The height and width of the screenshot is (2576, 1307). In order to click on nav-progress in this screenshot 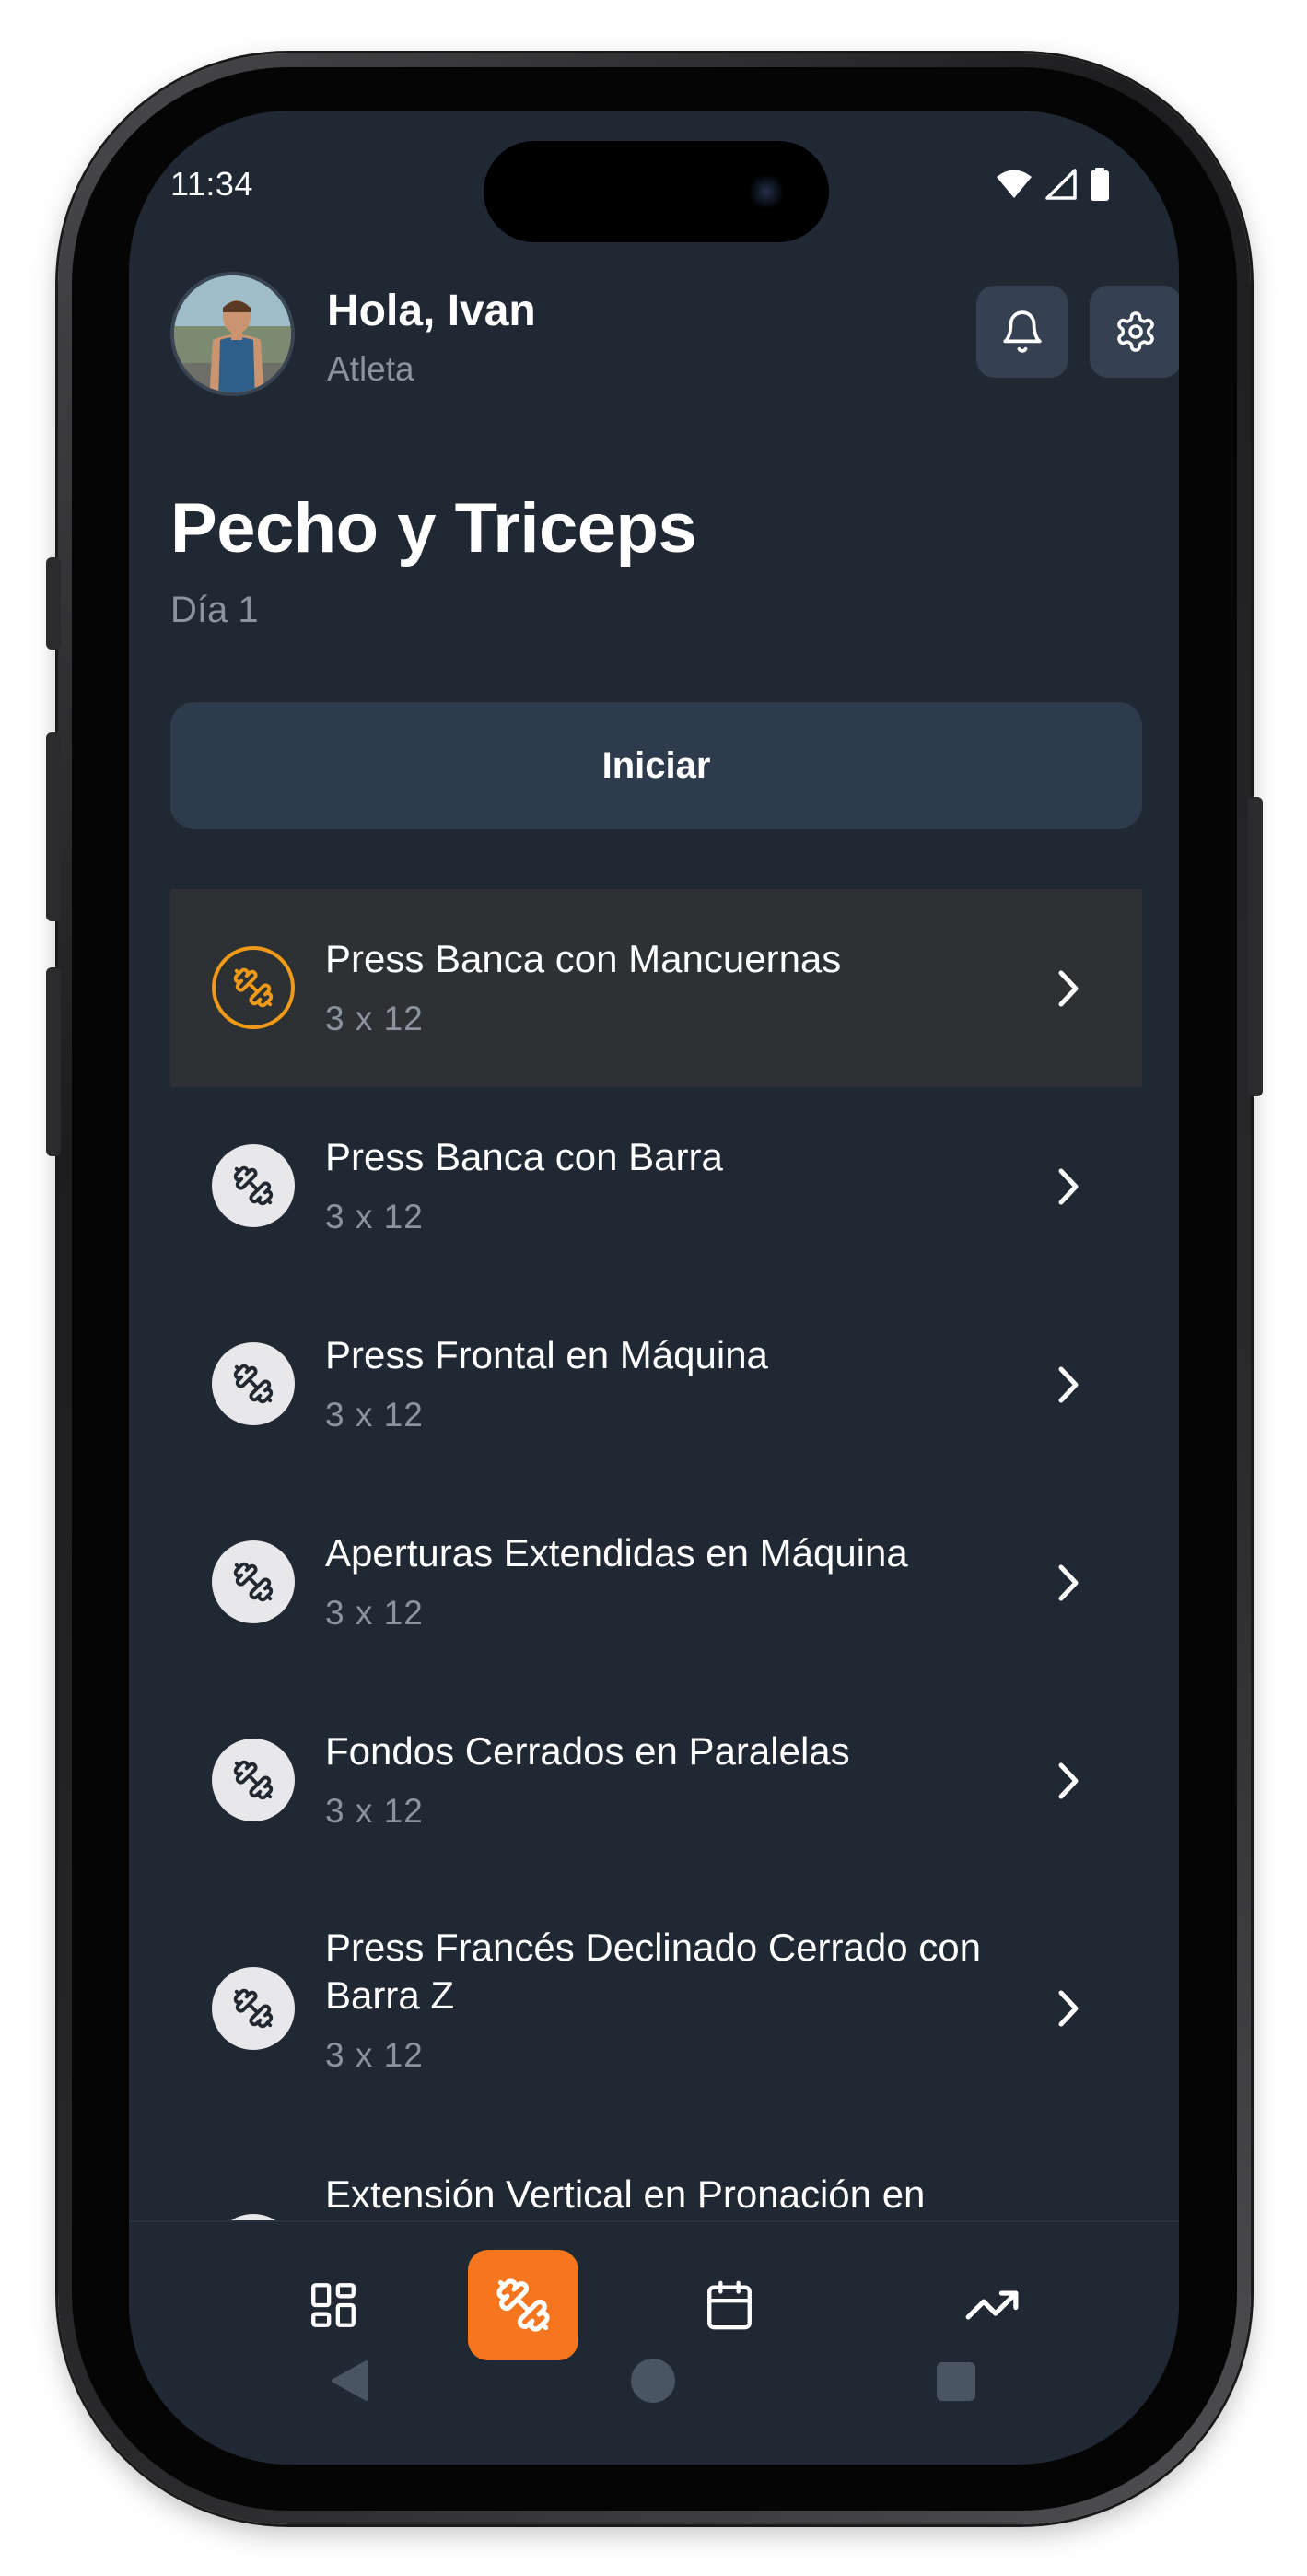, I will do `click(992, 2305)`.